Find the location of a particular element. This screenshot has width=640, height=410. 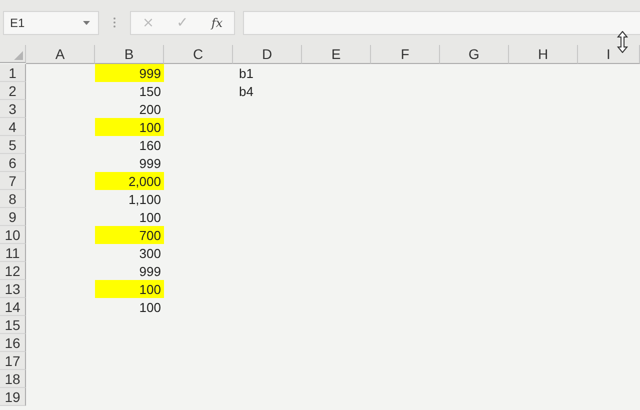

grip-icon is located at coordinates (114, 22).